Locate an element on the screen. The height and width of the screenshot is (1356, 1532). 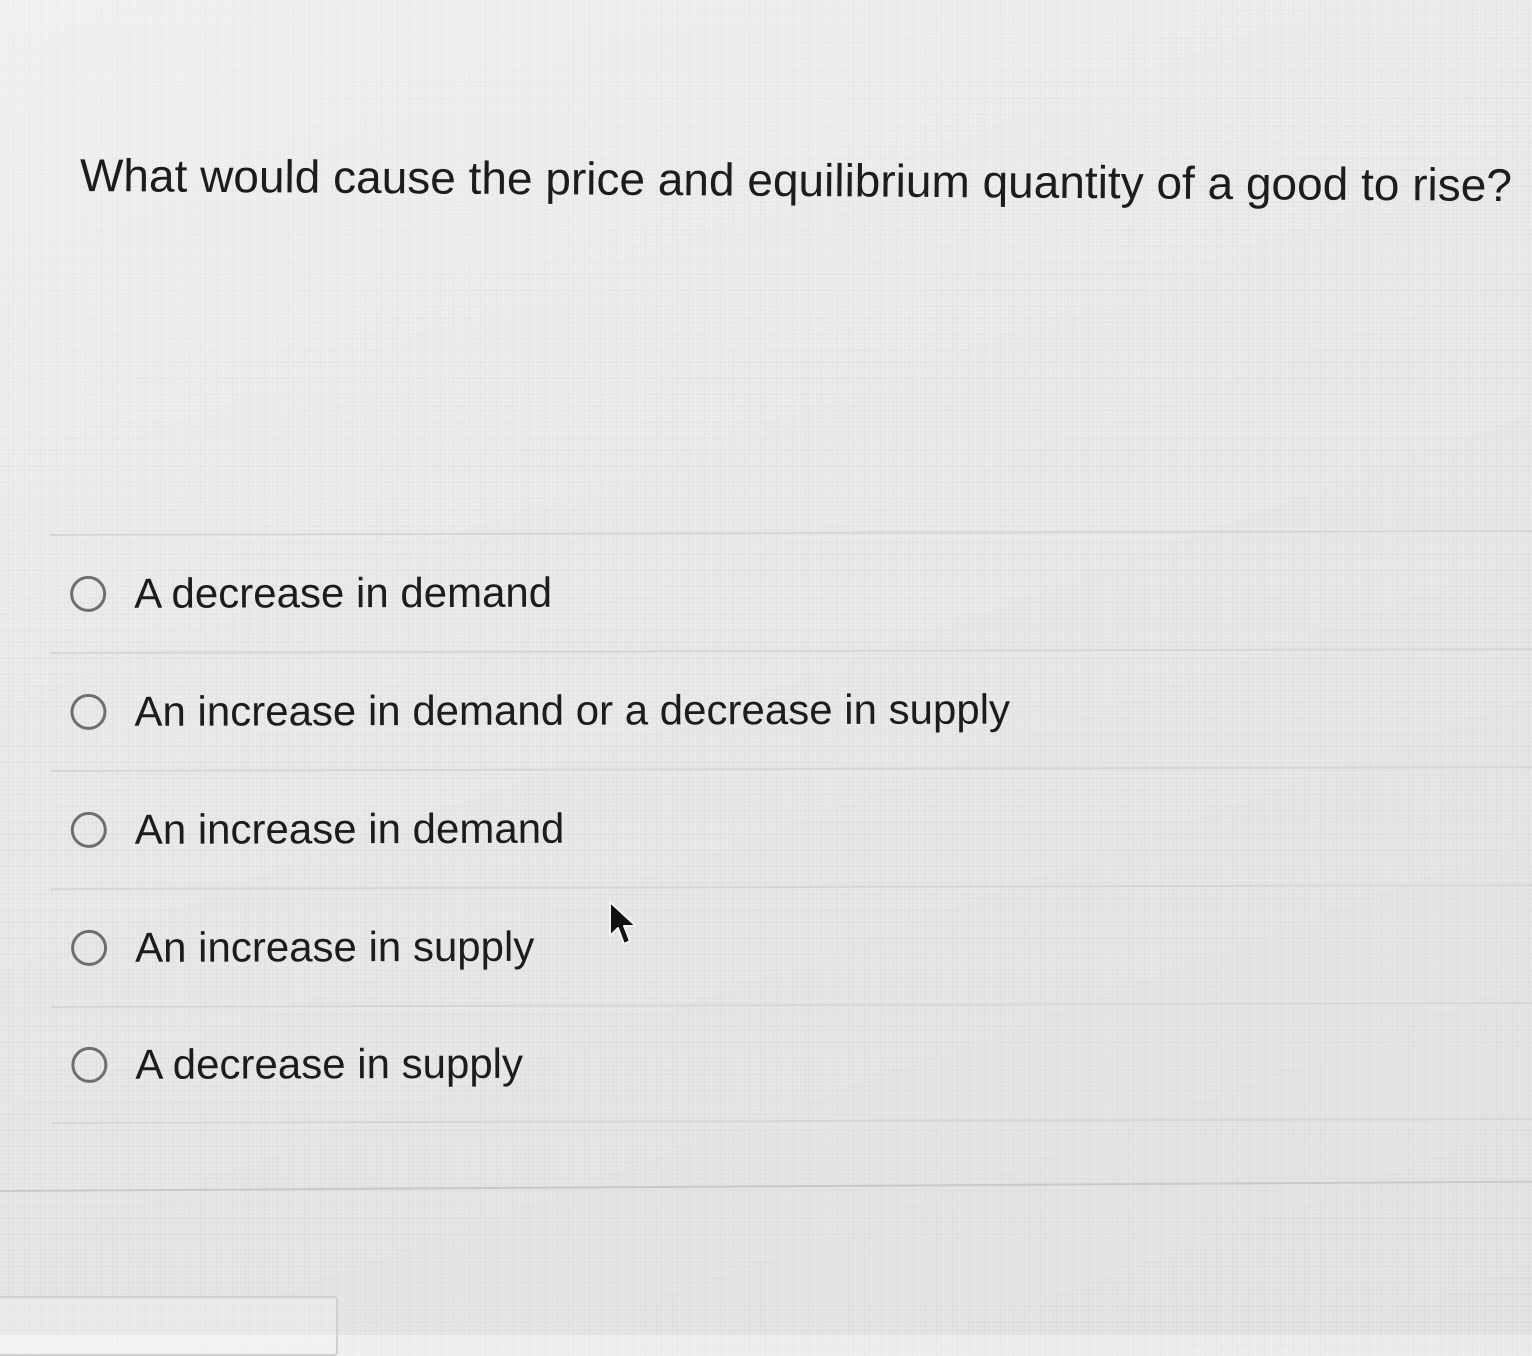
mouse-pointer-icon is located at coordinates (623, 923).